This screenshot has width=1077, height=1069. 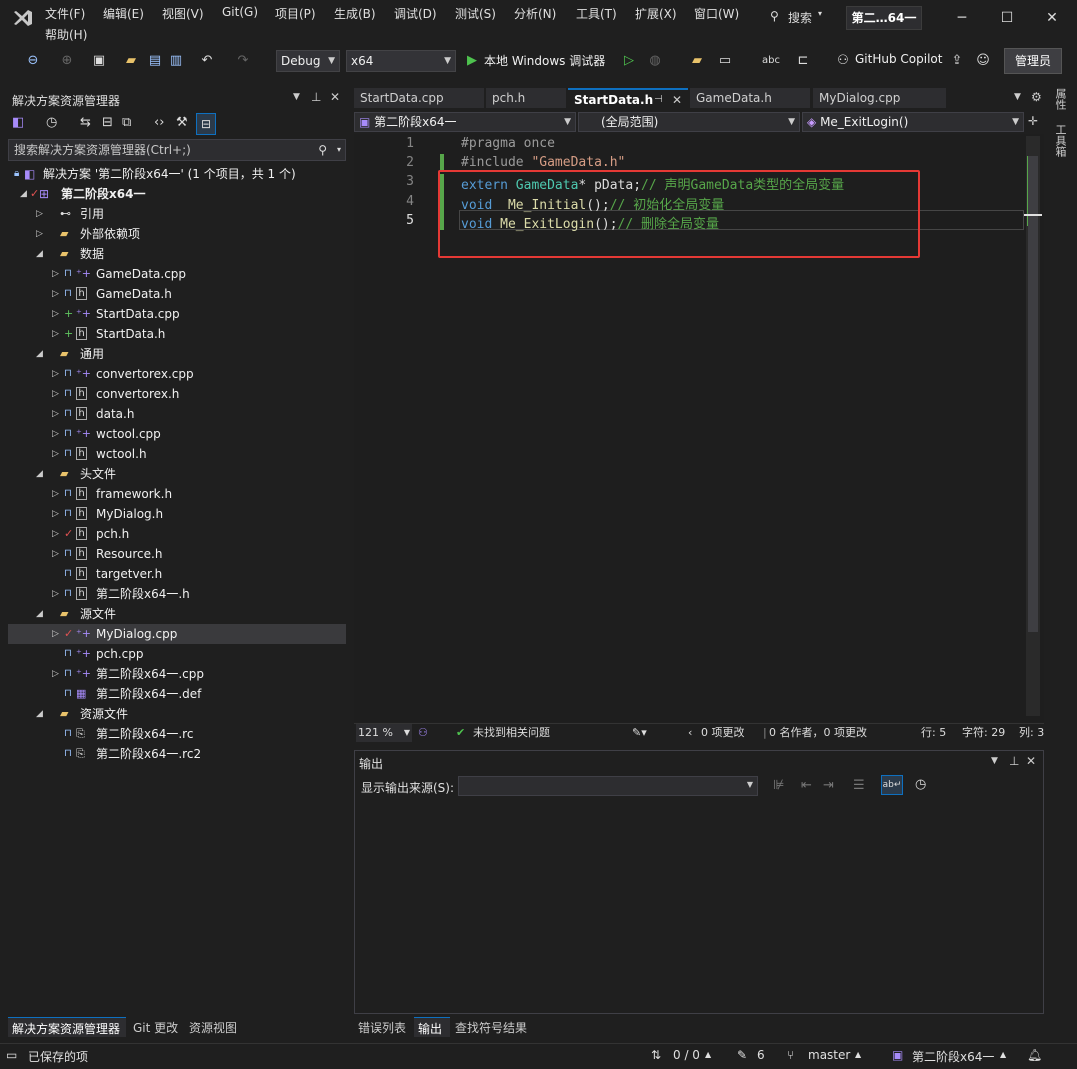 What do you see at coordinates (155, 61) in the screenshot?
I see `save-icon: ▤` at bounding box center [155, 61].